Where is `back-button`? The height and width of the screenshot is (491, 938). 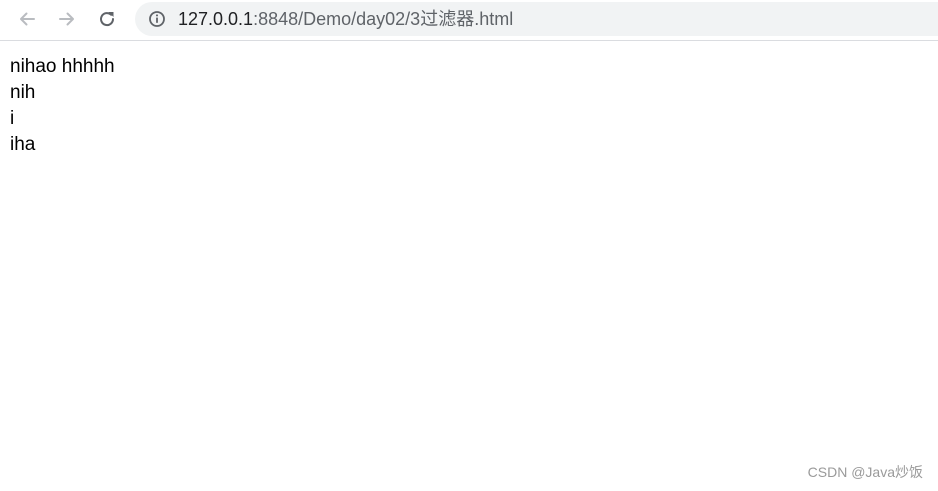
back-button is located at coordinates (27, 19).